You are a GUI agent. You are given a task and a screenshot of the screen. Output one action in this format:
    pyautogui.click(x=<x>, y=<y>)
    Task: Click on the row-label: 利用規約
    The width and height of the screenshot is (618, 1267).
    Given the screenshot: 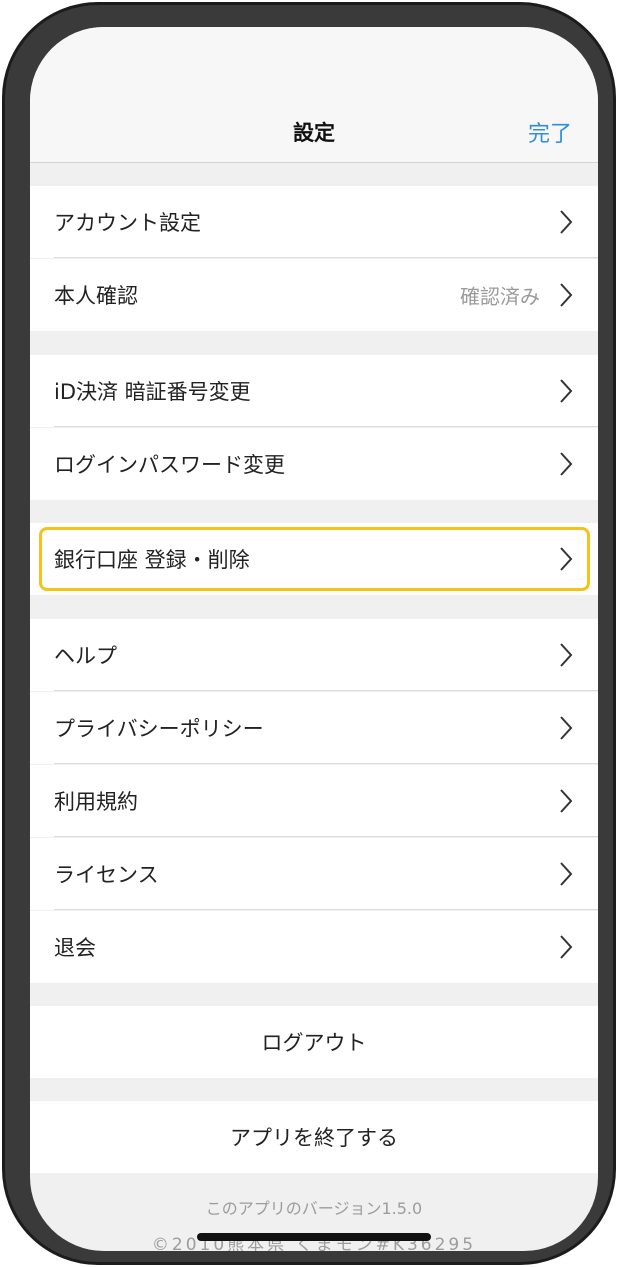 What is the action you would take?
    pyautogui.click(x=96, y=802)
    